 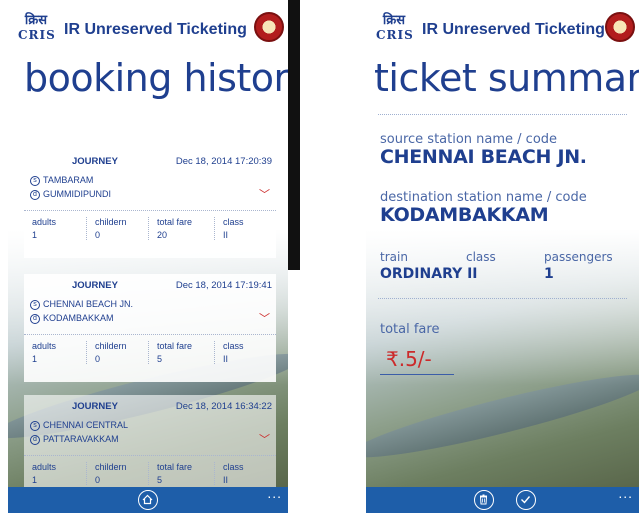 I want to click on destination-value: KODAMBAKKAM, so click(x=464, y=215).